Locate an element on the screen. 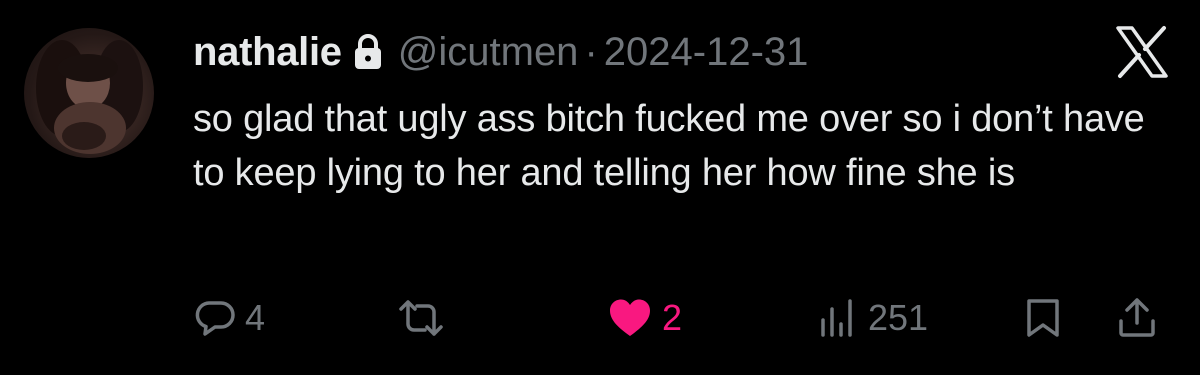  heart-icon is located at coordinates (630, 318).